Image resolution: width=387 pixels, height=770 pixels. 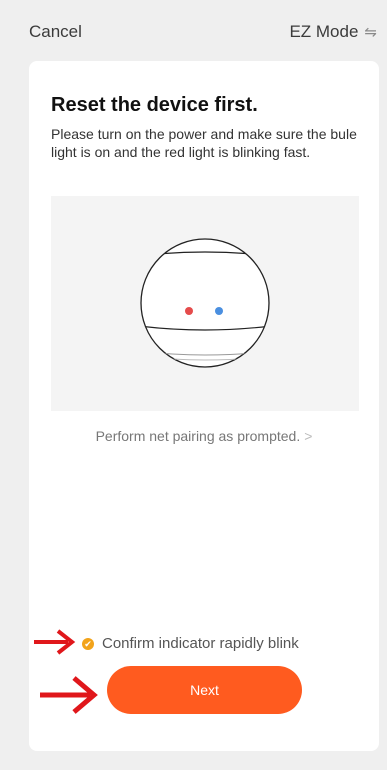 I want to click on check-circle-icon: ✔, so click(x=88, y=643).